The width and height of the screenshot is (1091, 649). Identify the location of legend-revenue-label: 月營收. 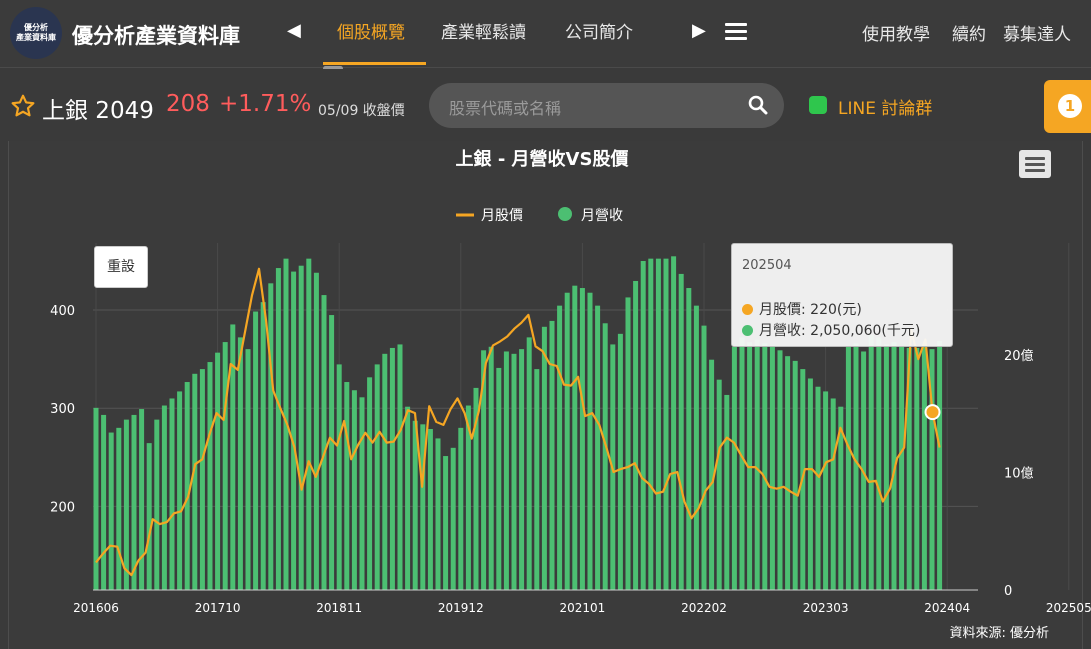
(602, 216).